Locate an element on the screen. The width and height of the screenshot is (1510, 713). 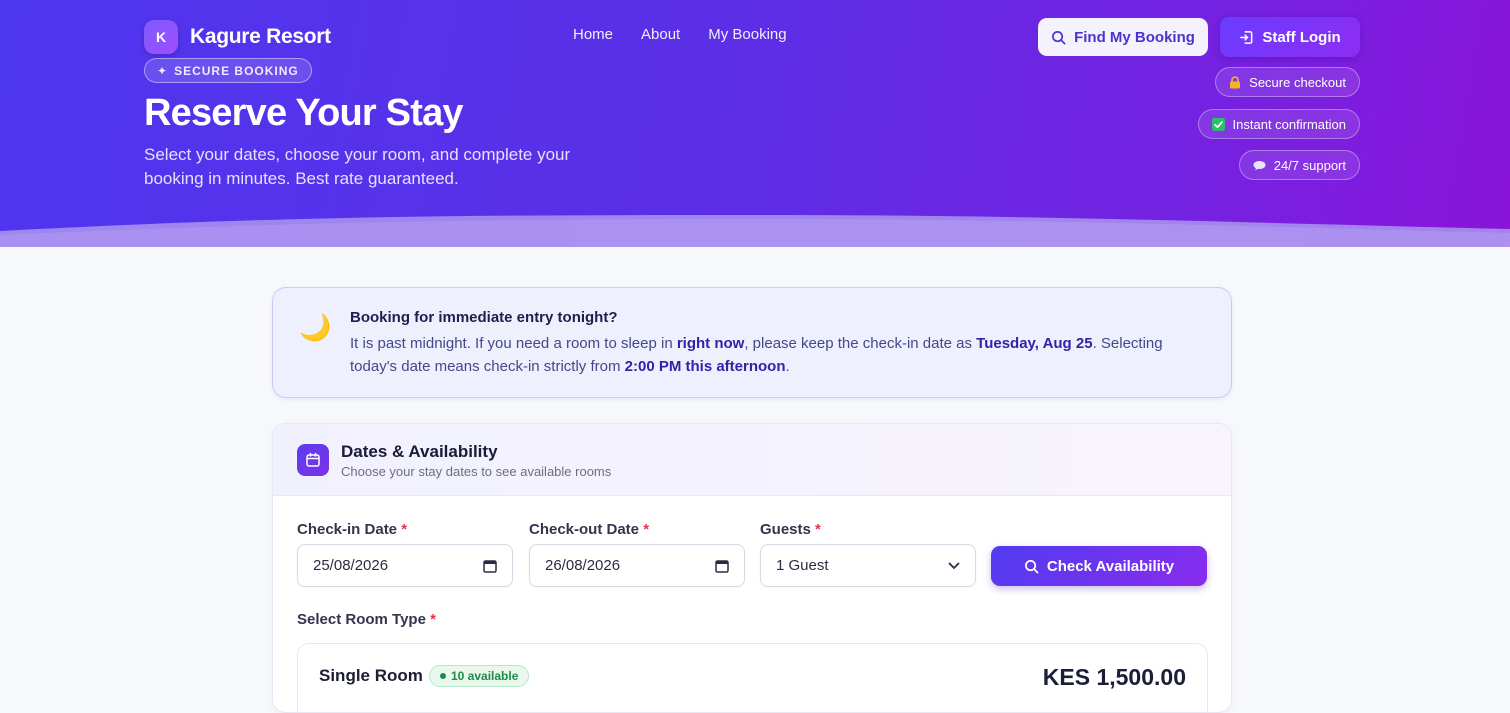
trust-pill-label: 24/7 support is located at coordinates (1309, 165).